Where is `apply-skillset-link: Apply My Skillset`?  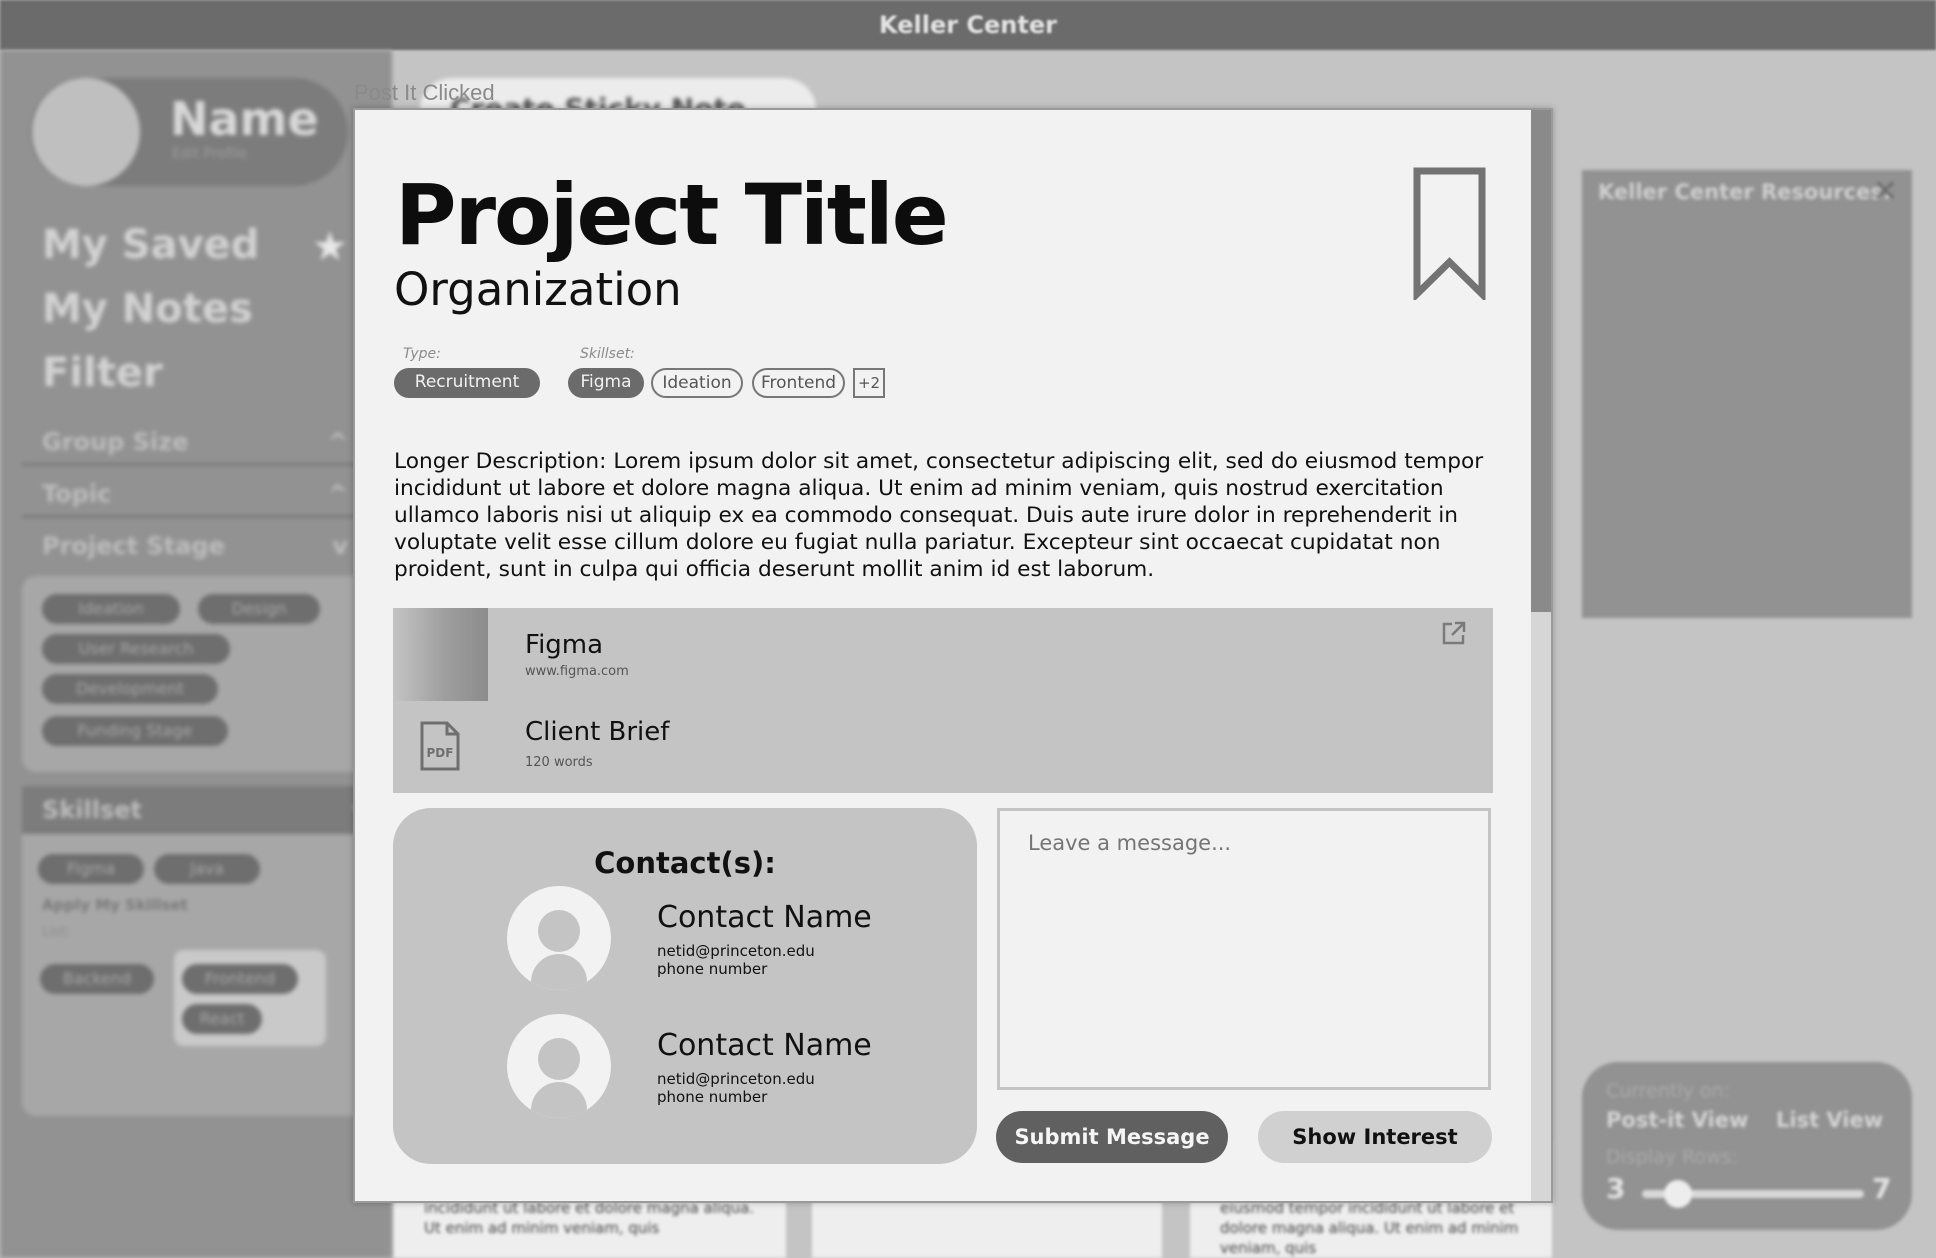
apply-skillset-link: Apply My Skillset is located at coordinates (115, 905).